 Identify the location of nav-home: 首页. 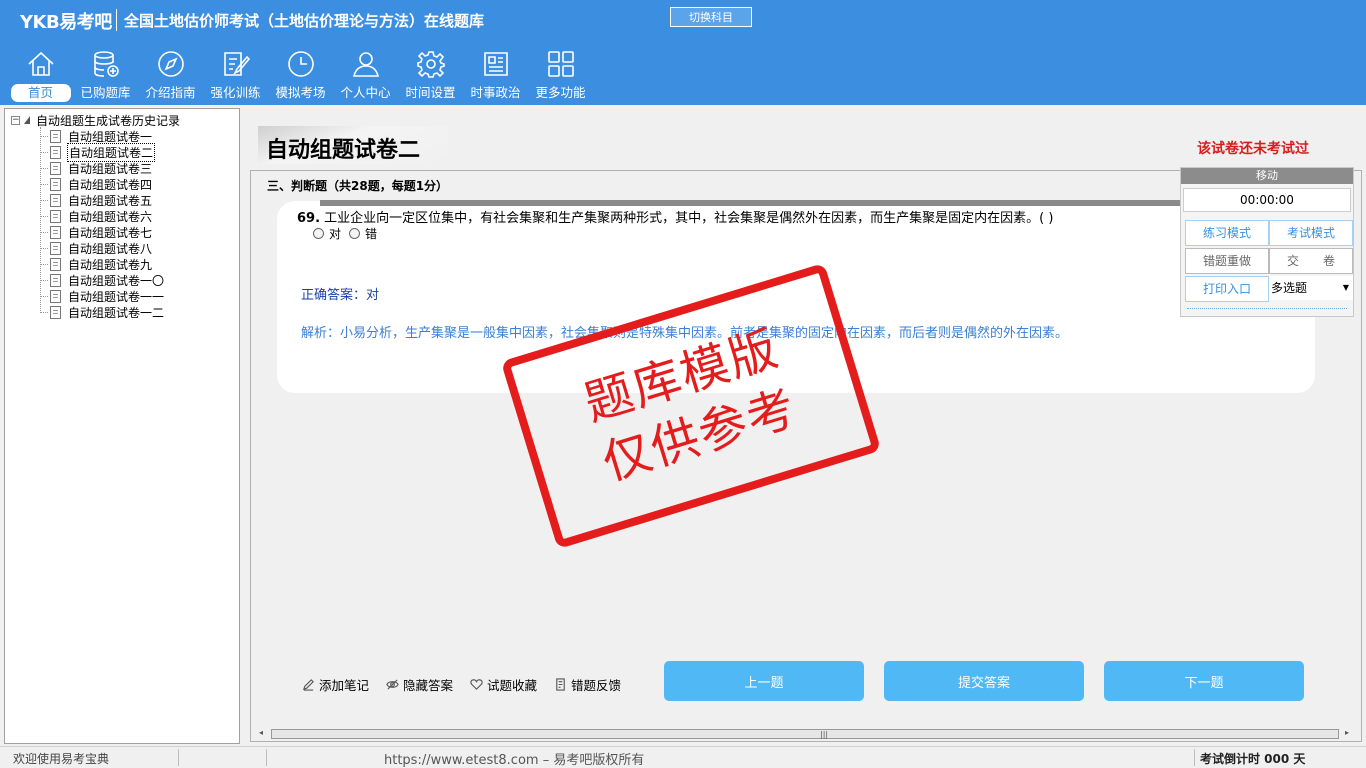
(40, 76).